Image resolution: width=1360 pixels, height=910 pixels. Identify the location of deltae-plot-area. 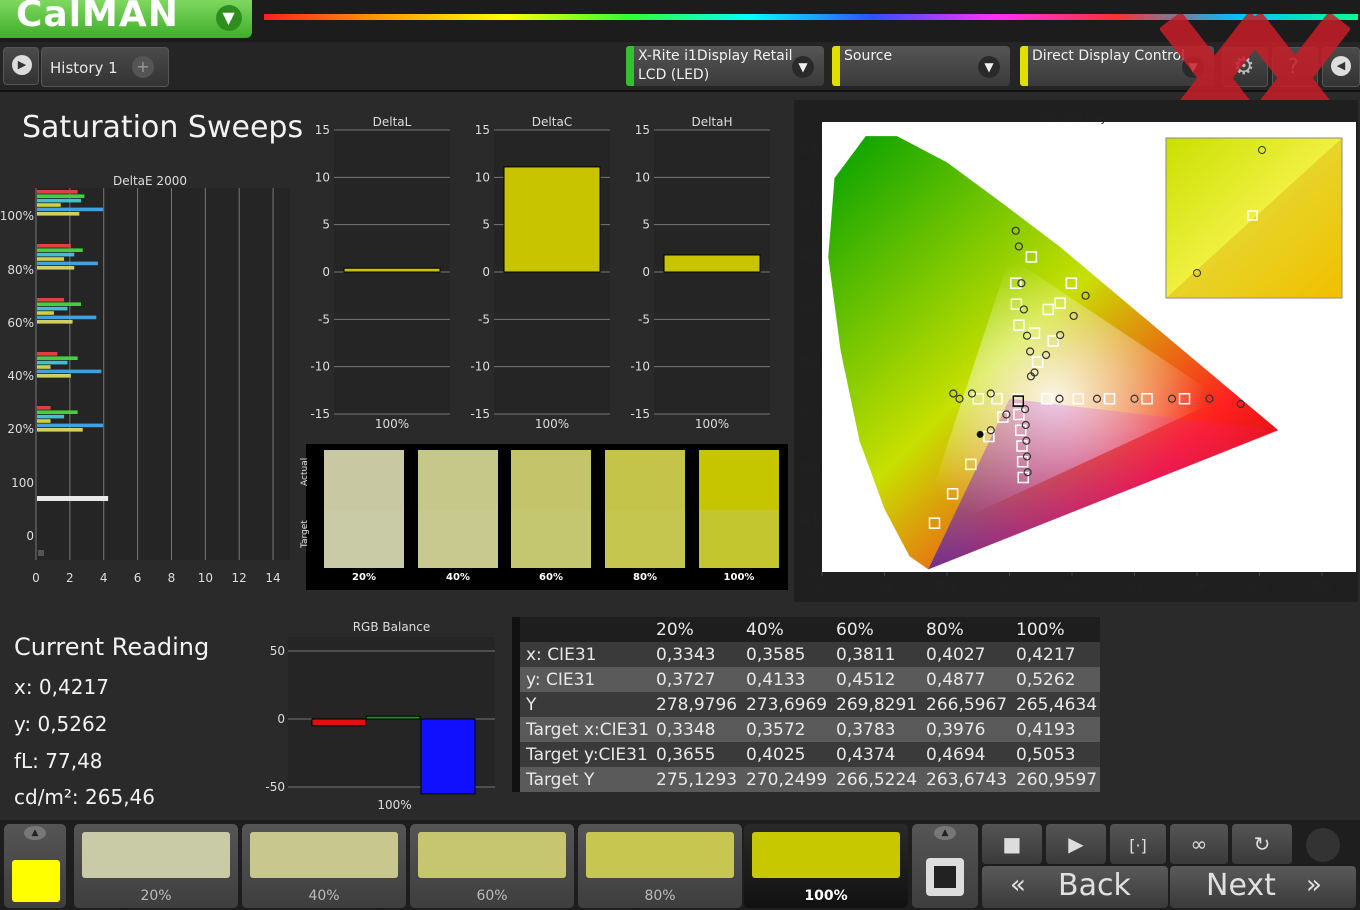
(163, 374).